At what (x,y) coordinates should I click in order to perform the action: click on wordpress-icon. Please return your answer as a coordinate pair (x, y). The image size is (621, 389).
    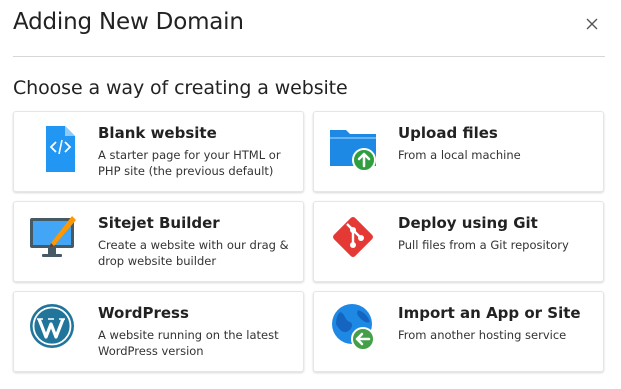
    Looking at the image, I should click on (53, 327).